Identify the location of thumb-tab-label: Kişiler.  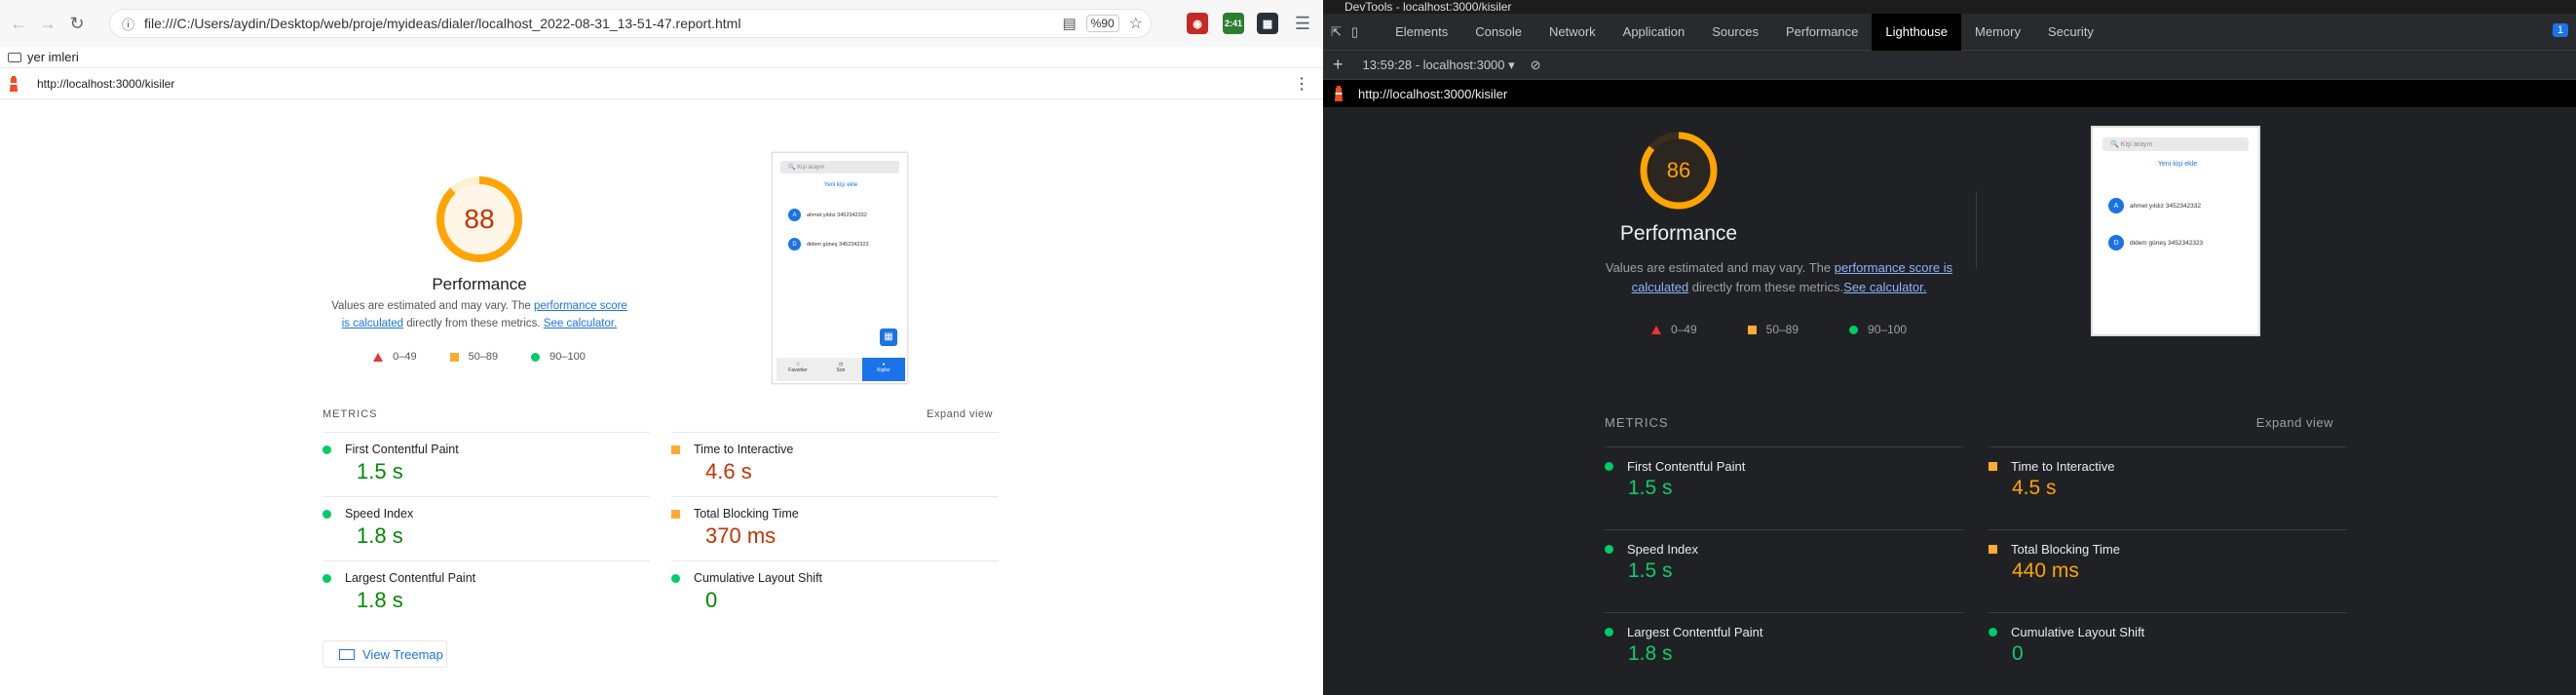
(883, 370).